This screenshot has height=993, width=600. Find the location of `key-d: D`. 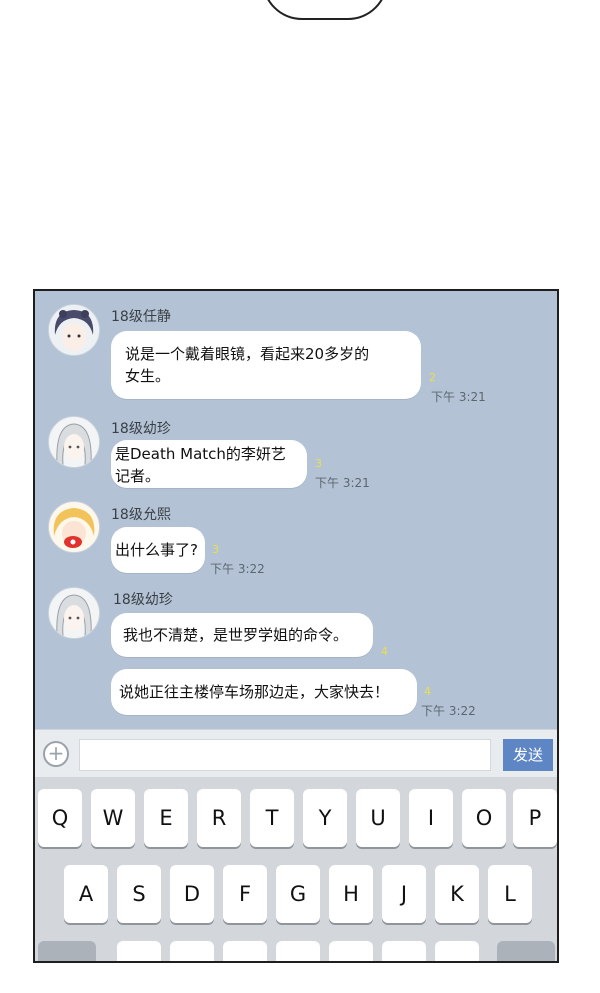

key-d: D is located at coordinates (192, 894).